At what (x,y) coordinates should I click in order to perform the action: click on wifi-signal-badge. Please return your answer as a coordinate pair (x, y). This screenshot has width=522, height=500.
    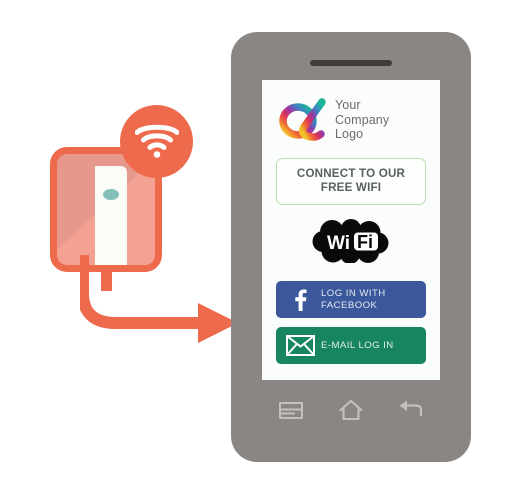
    Looking at the image, I should click on (156, 141).